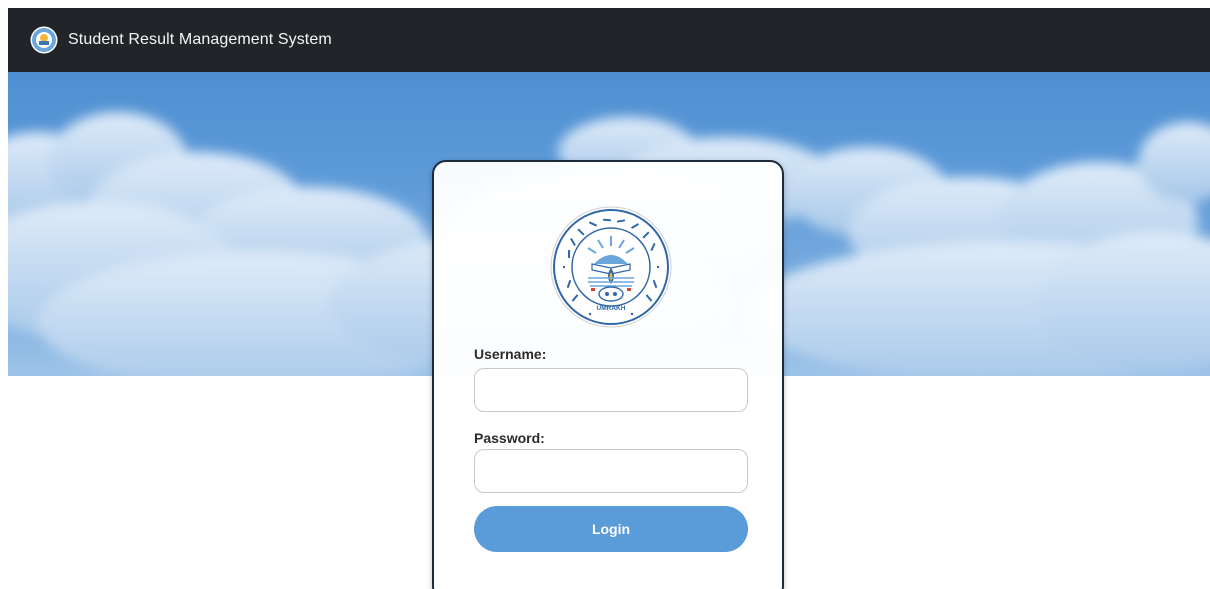  I want to click on login-button: Login, so click(611, 529).